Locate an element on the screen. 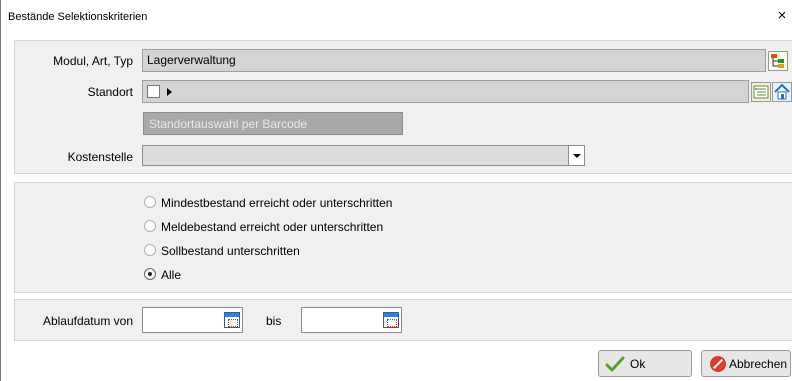 Image resolution: width=792 pixels, height=381 pixels. standort-field is located at coordinates (445, 91).